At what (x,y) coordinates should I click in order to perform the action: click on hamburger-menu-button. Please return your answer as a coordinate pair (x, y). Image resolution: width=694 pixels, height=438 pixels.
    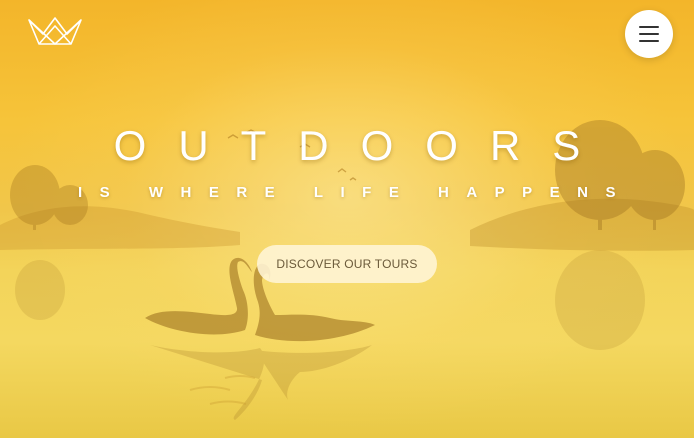
    Looking at the image, I should click on (649, 34).